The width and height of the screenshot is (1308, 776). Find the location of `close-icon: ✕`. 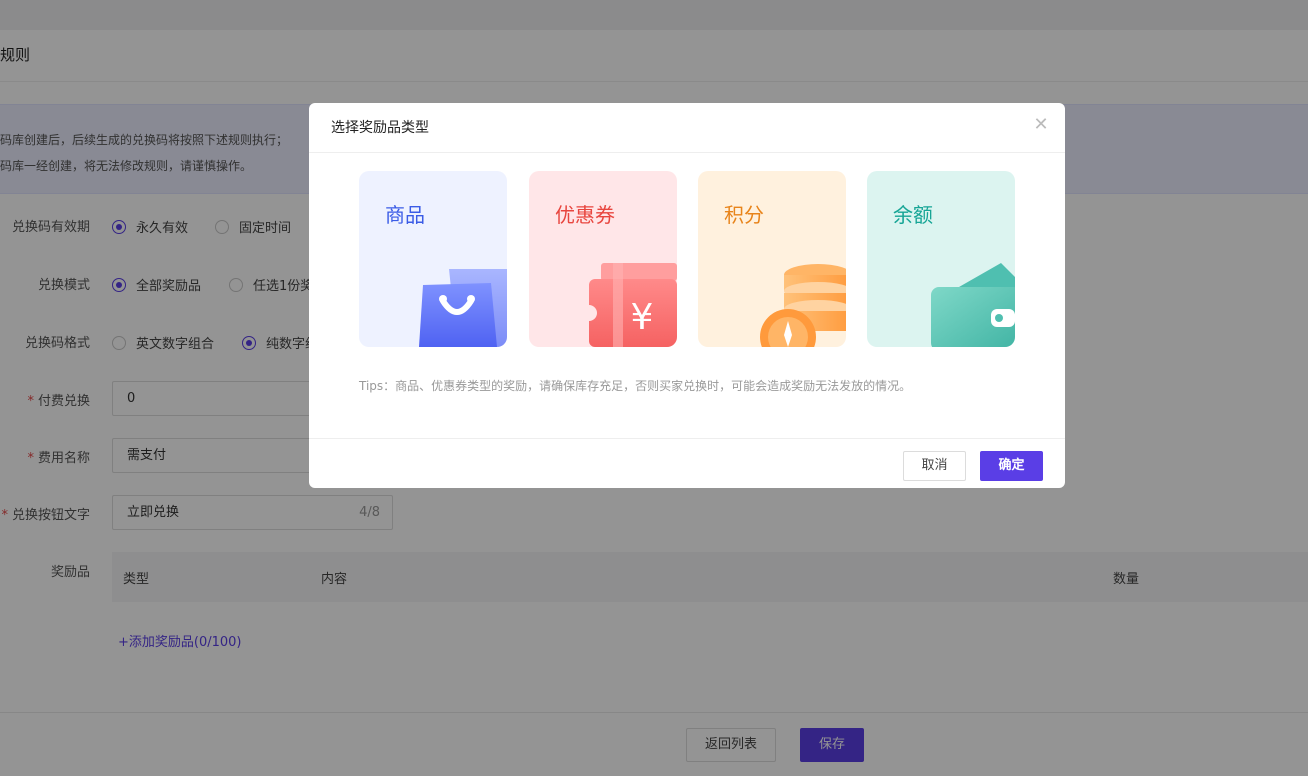

close-icon: ✕ is located at coordinates (1041, 125).